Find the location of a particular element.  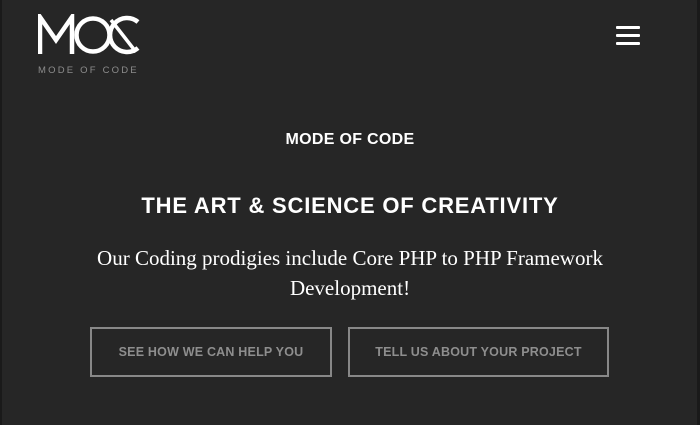

hero-headline: THE ART & SCIENCE OF CREATIVITY is located at coordinates (350, 205).